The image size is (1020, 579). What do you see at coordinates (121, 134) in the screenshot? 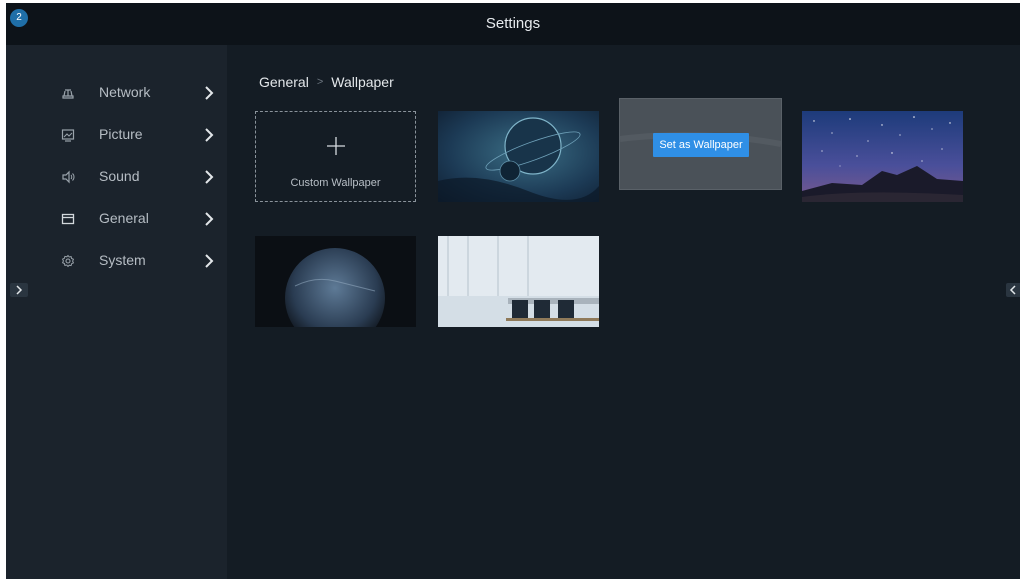
I see `sidebar-item-label: Picture` at bounding box center [121, 134].